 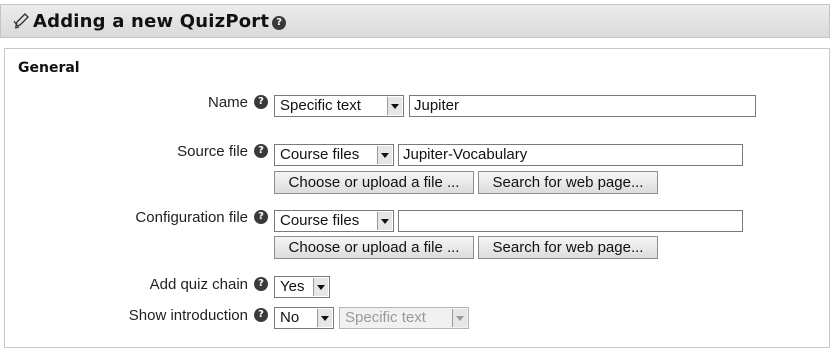 What do you see at coordinates (320, 220) in the screenshot?
I see `config-file-location-value: Course files` at bounding box center [320, 220].